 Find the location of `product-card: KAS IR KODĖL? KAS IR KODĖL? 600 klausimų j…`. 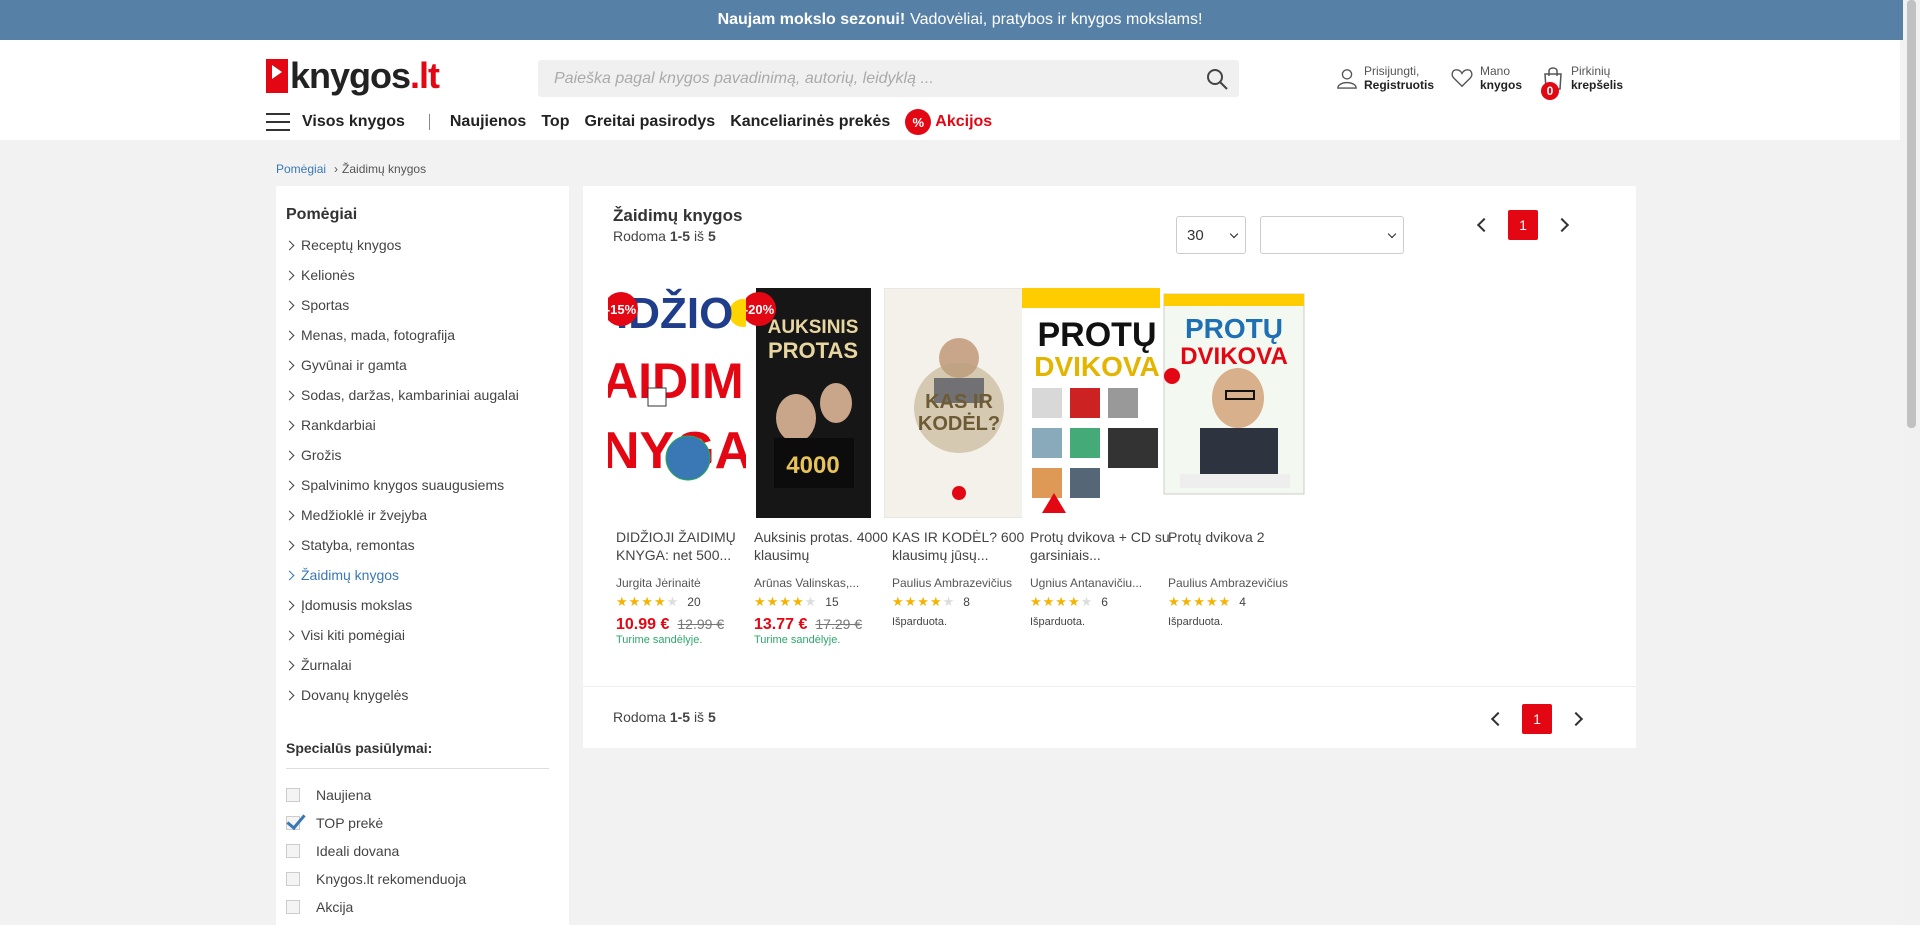

product-card: KAS IR KODĖL? KAS IR KODĖL? 600 klausimų j… is located at coordinates (959, 458).